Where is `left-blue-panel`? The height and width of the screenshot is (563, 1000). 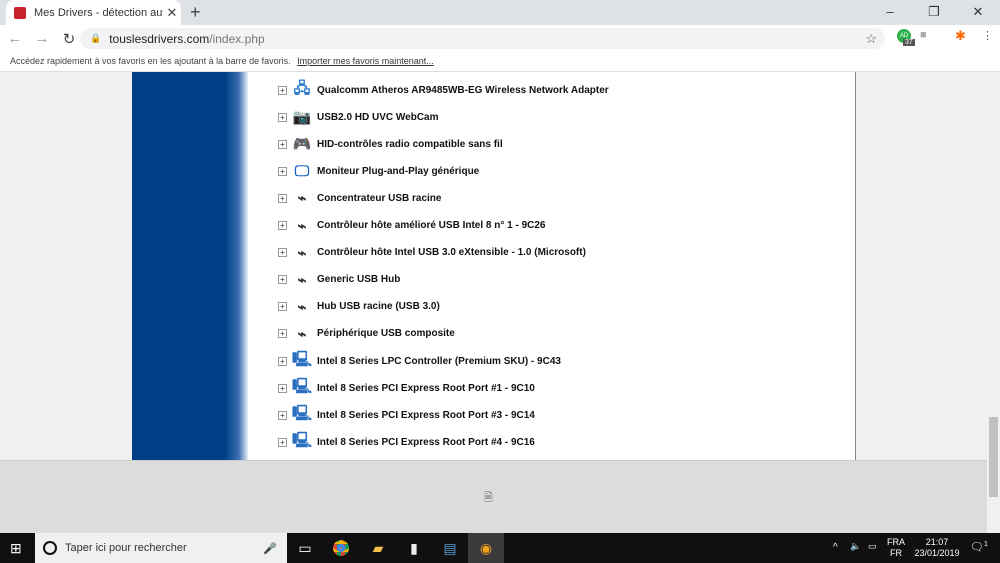
left-blue-panel is located at coordinates (190, 266).